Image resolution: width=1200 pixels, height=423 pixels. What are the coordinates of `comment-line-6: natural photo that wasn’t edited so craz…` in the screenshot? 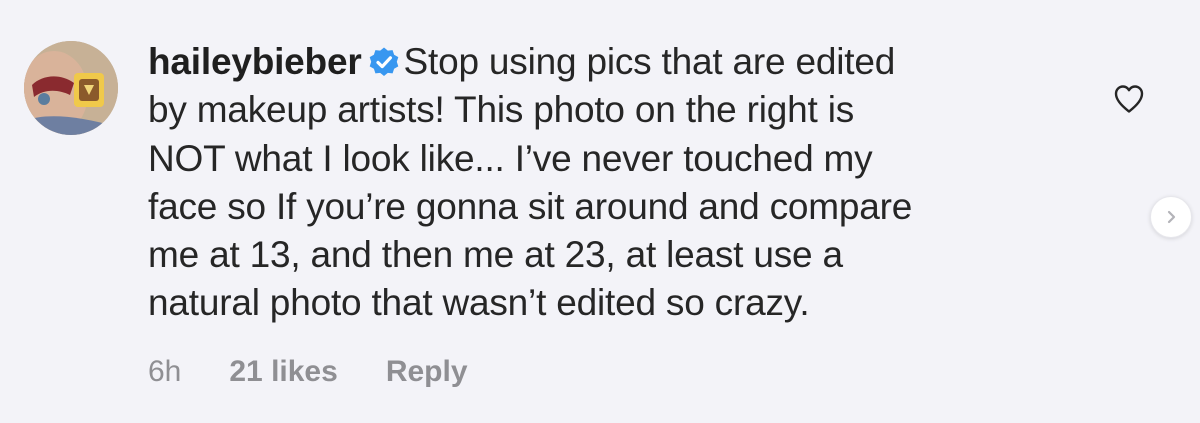 It's located at (479, 303).